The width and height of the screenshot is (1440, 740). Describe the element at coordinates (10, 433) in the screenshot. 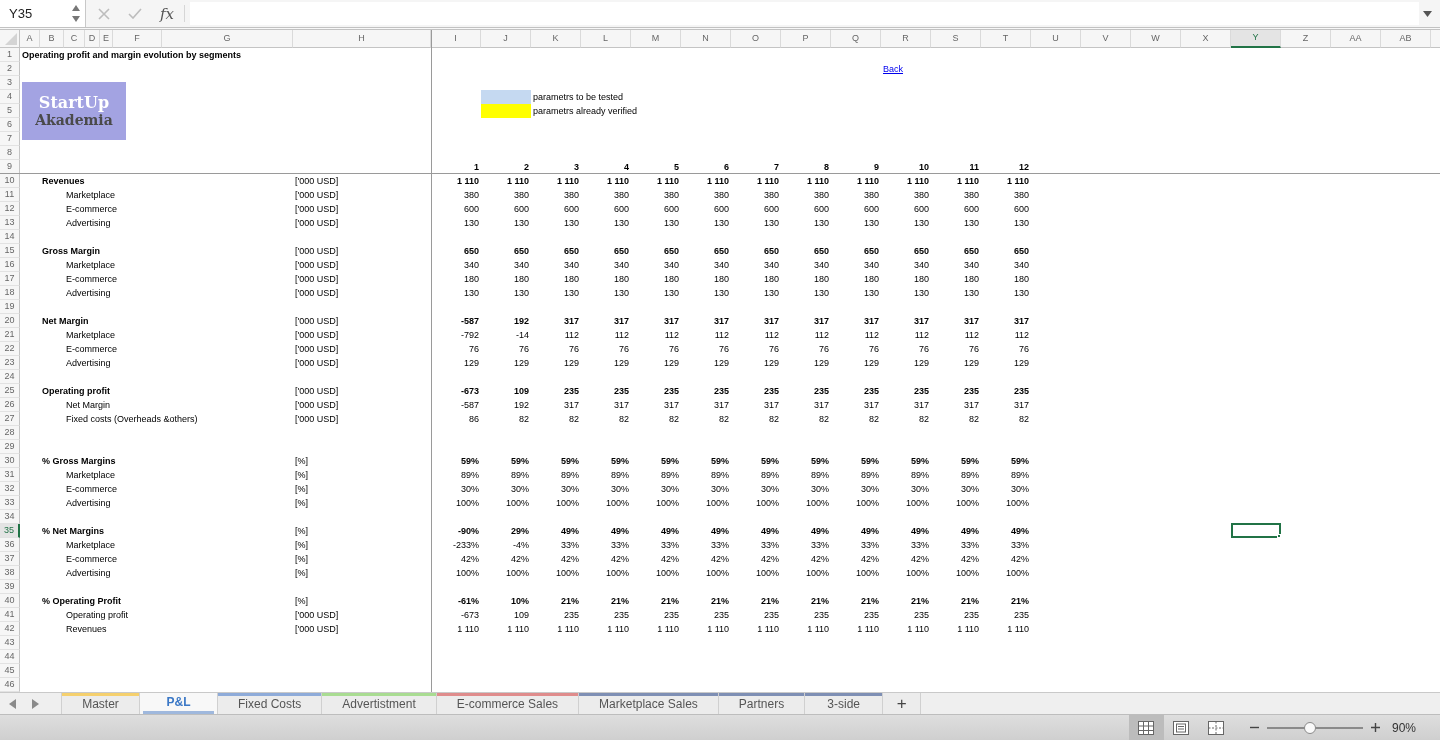

I see `row-header: 28` at that location.